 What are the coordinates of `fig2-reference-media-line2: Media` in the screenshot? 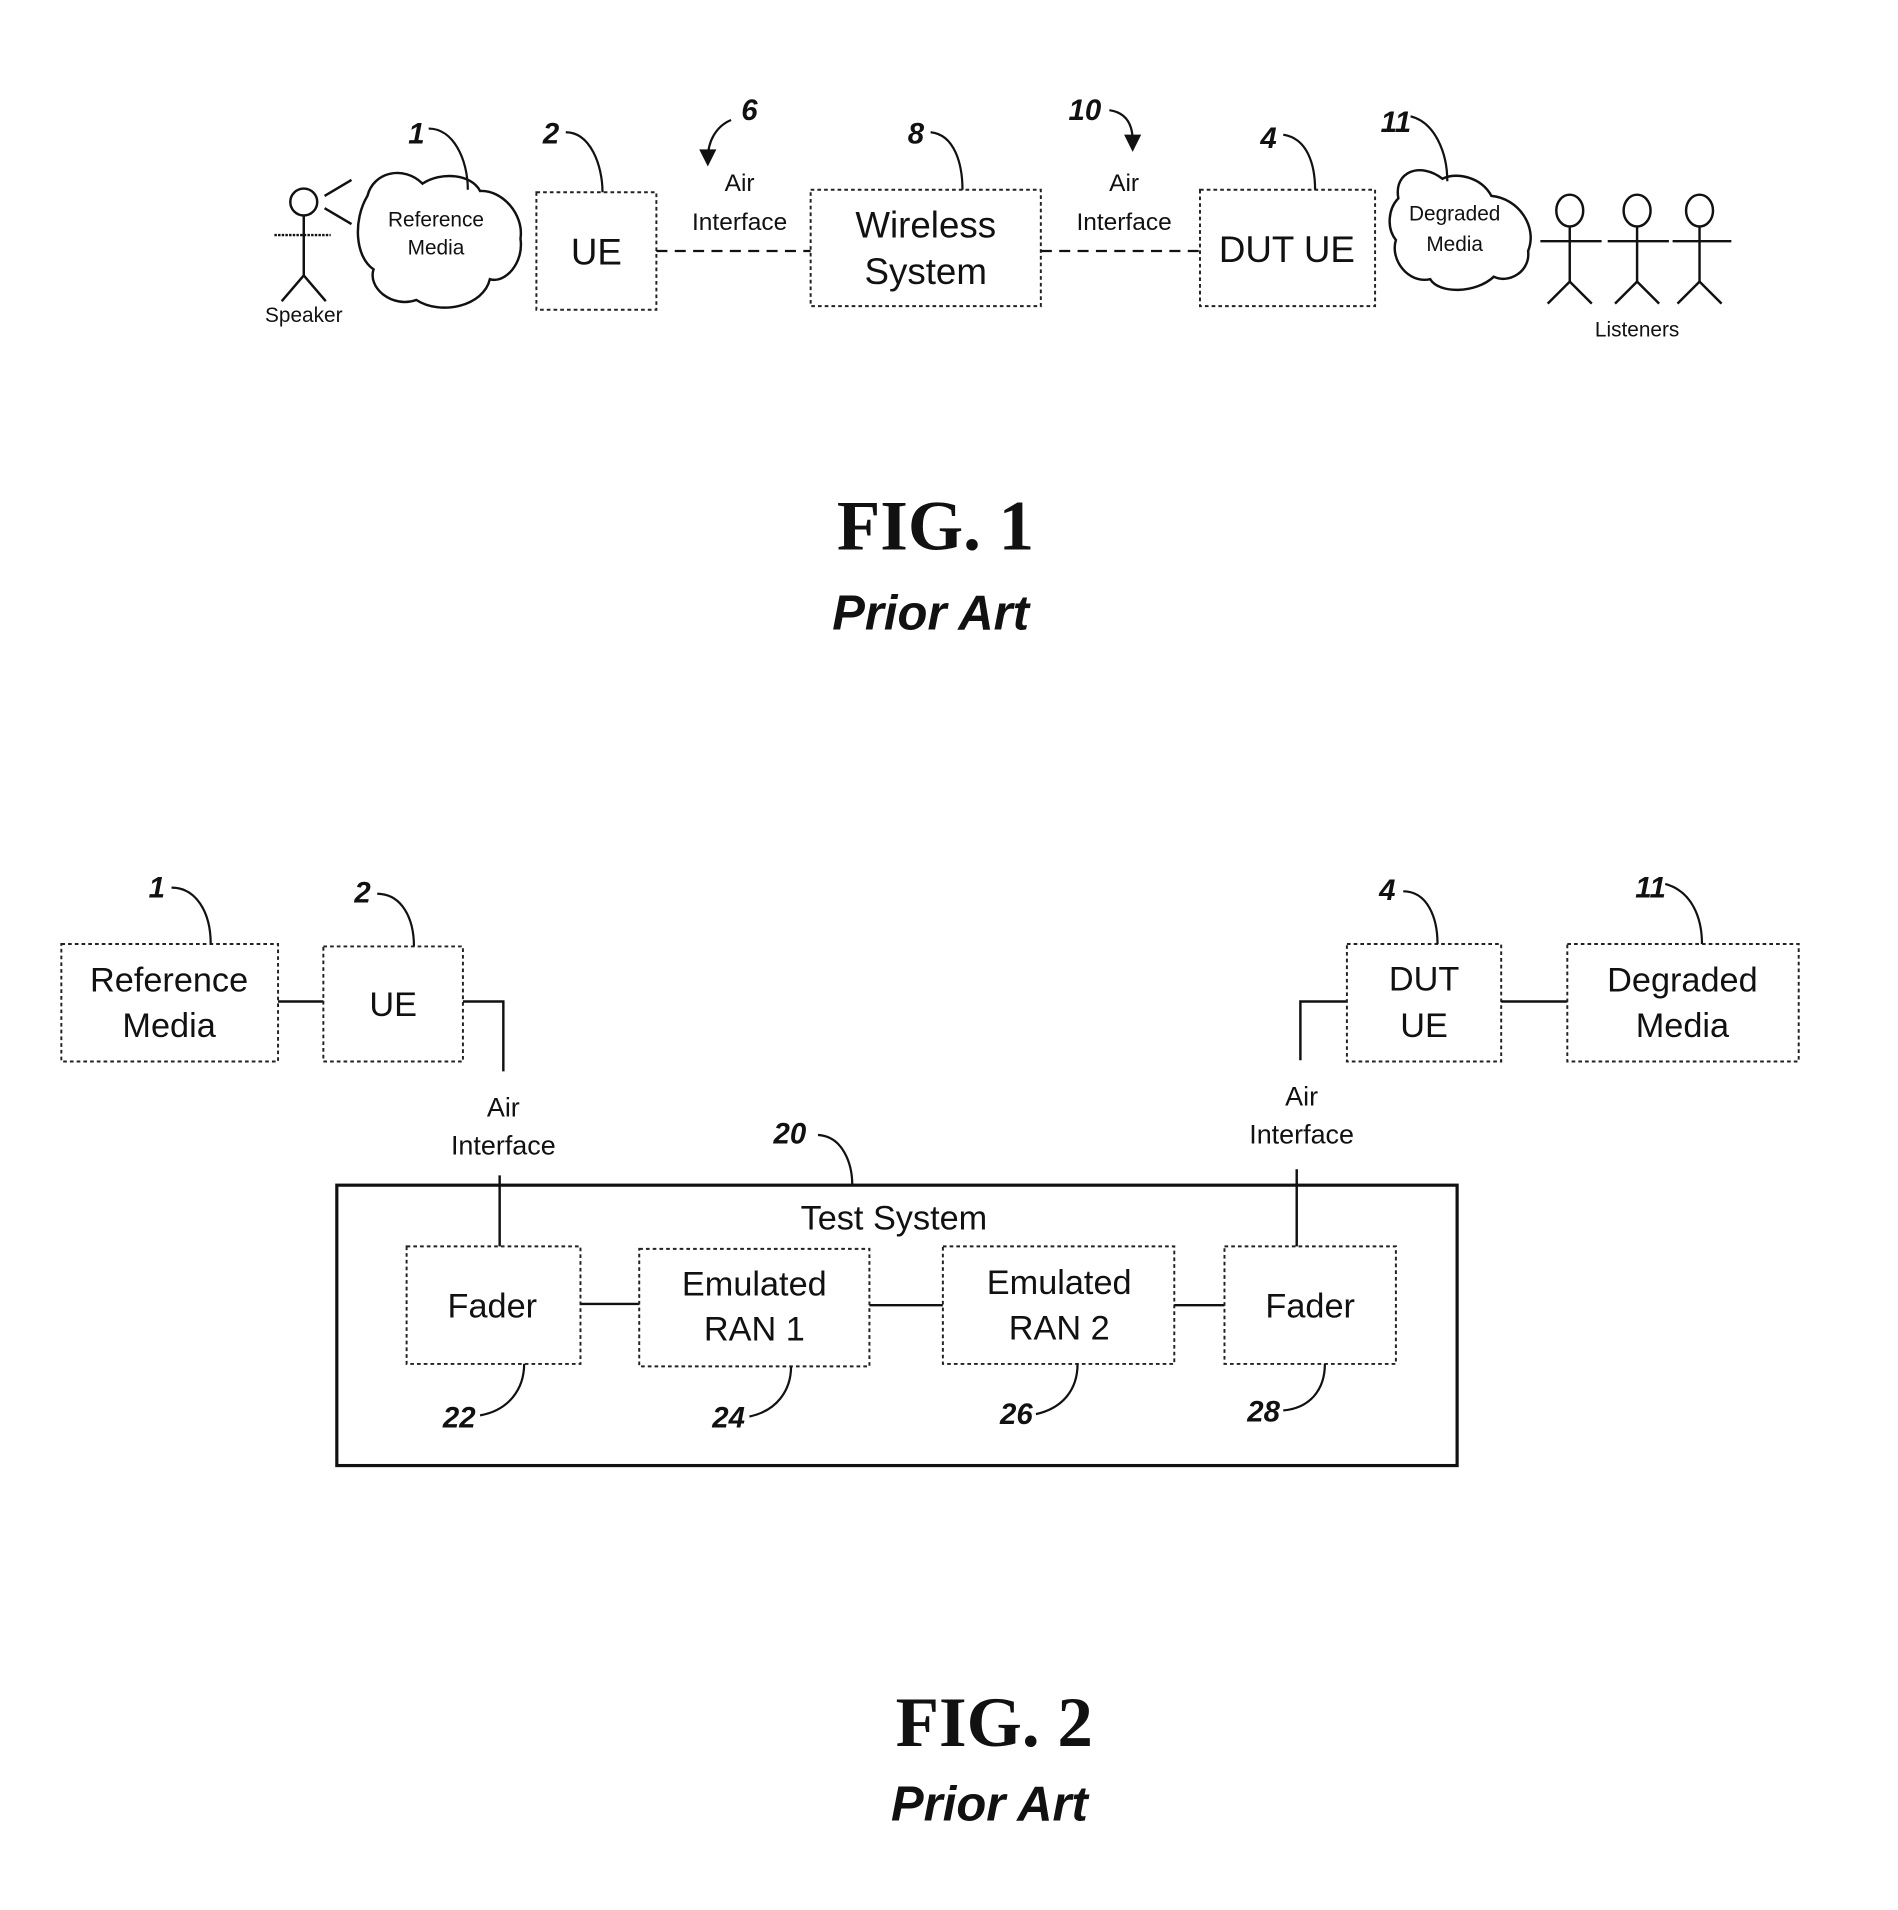 It's located at (169, 1026).